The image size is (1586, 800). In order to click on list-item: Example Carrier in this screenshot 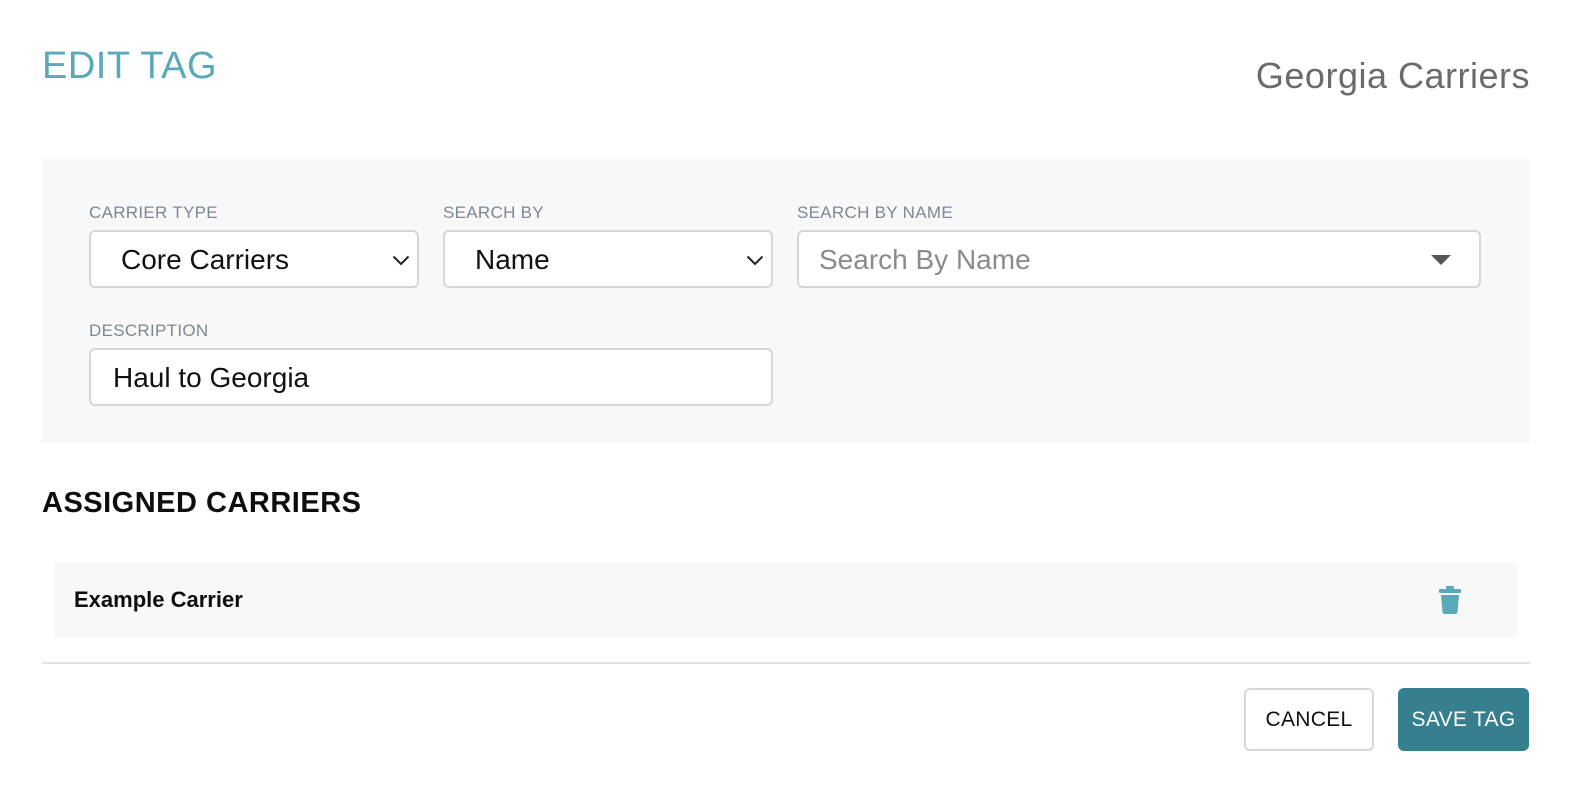, I will do `click(785, 600)`.